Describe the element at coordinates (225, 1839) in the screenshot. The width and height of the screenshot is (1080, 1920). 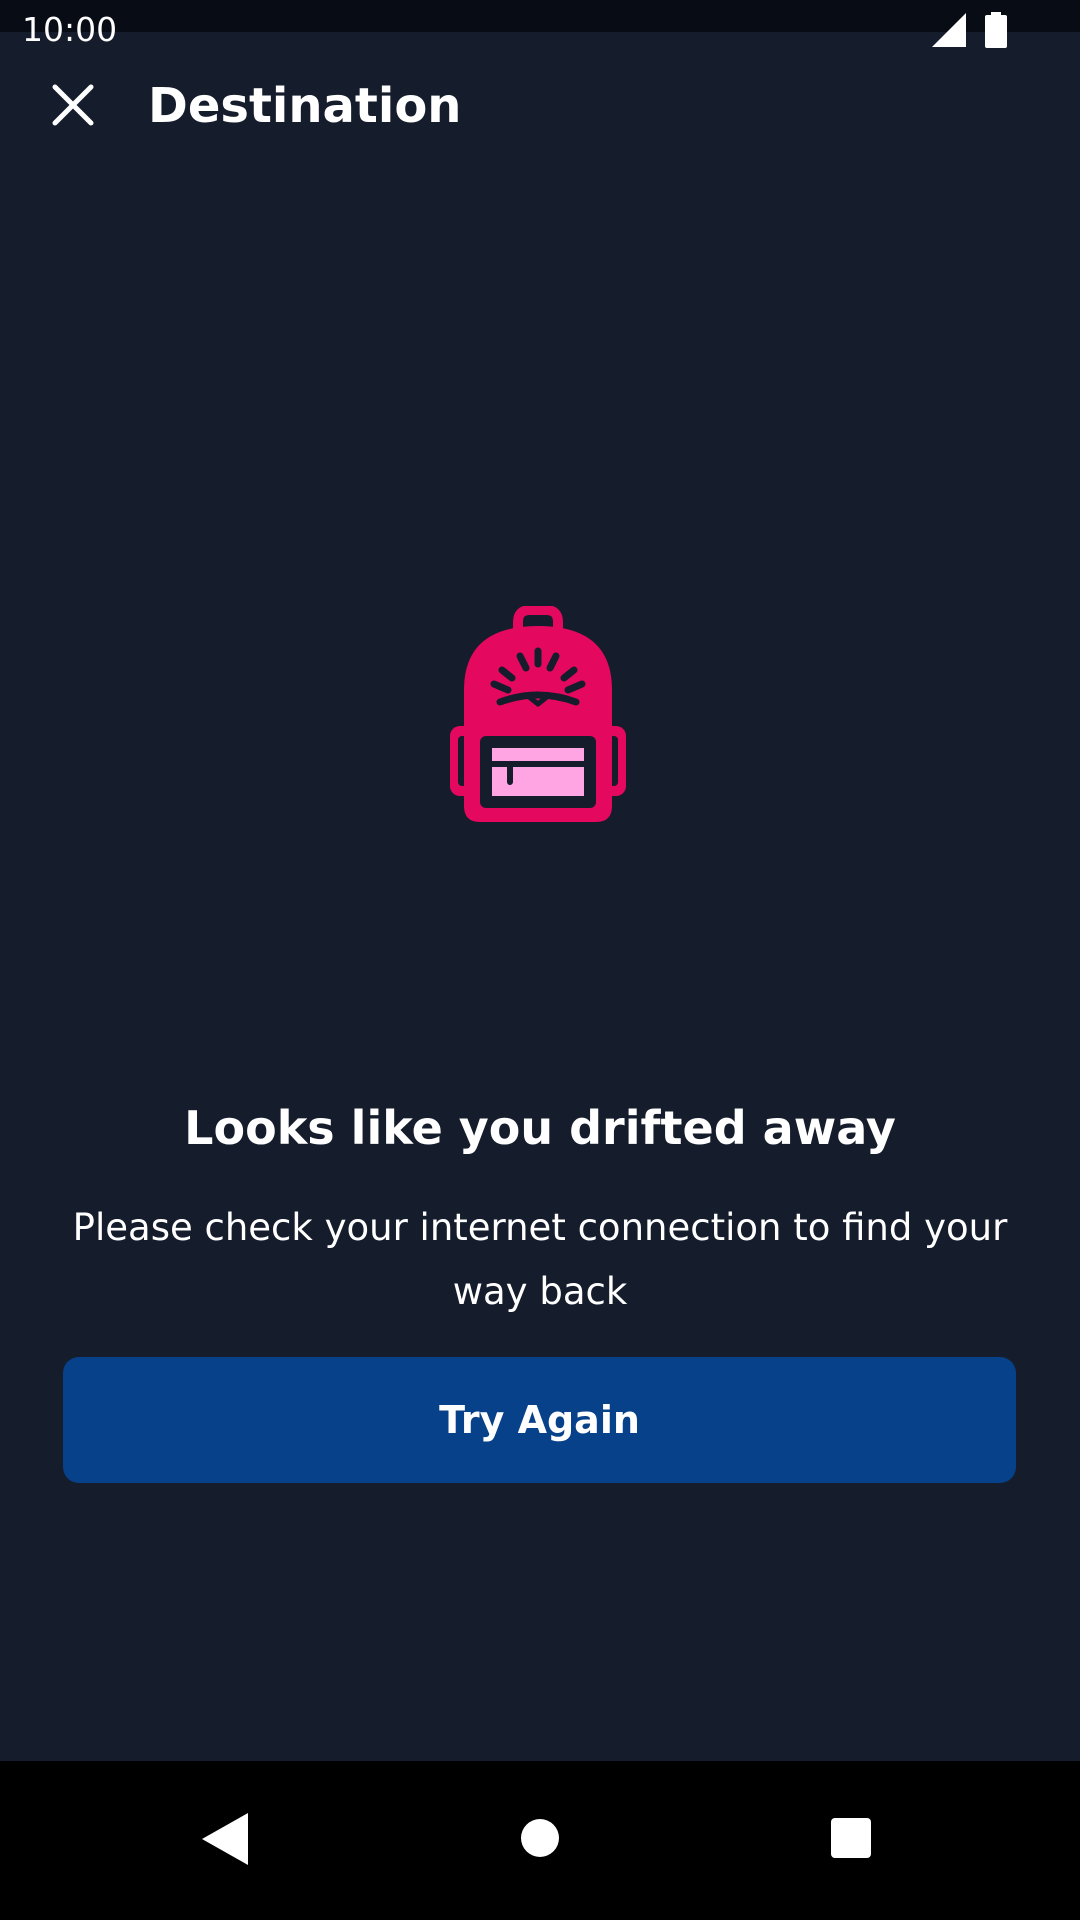
I see `back-icon` at that location.